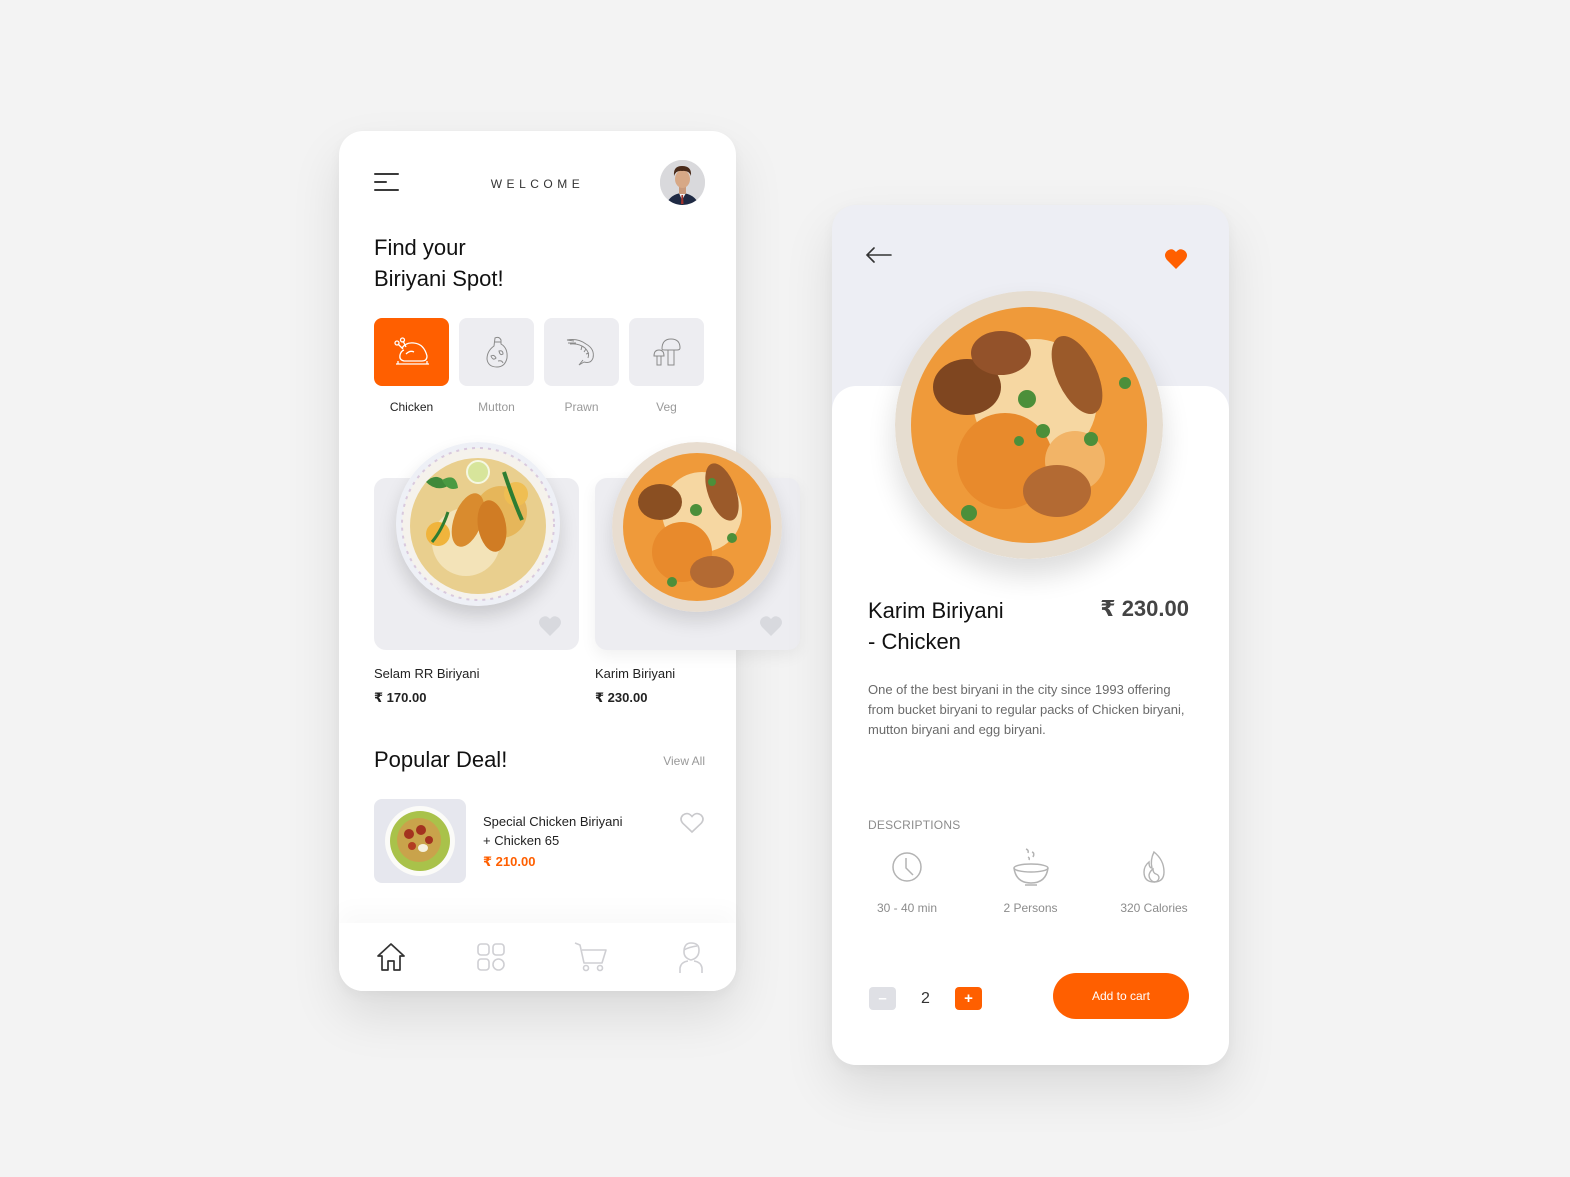 This screenshot has width=1570, height=1177. I want to click on food-price: ₹ 170.00, so click(400, 697).